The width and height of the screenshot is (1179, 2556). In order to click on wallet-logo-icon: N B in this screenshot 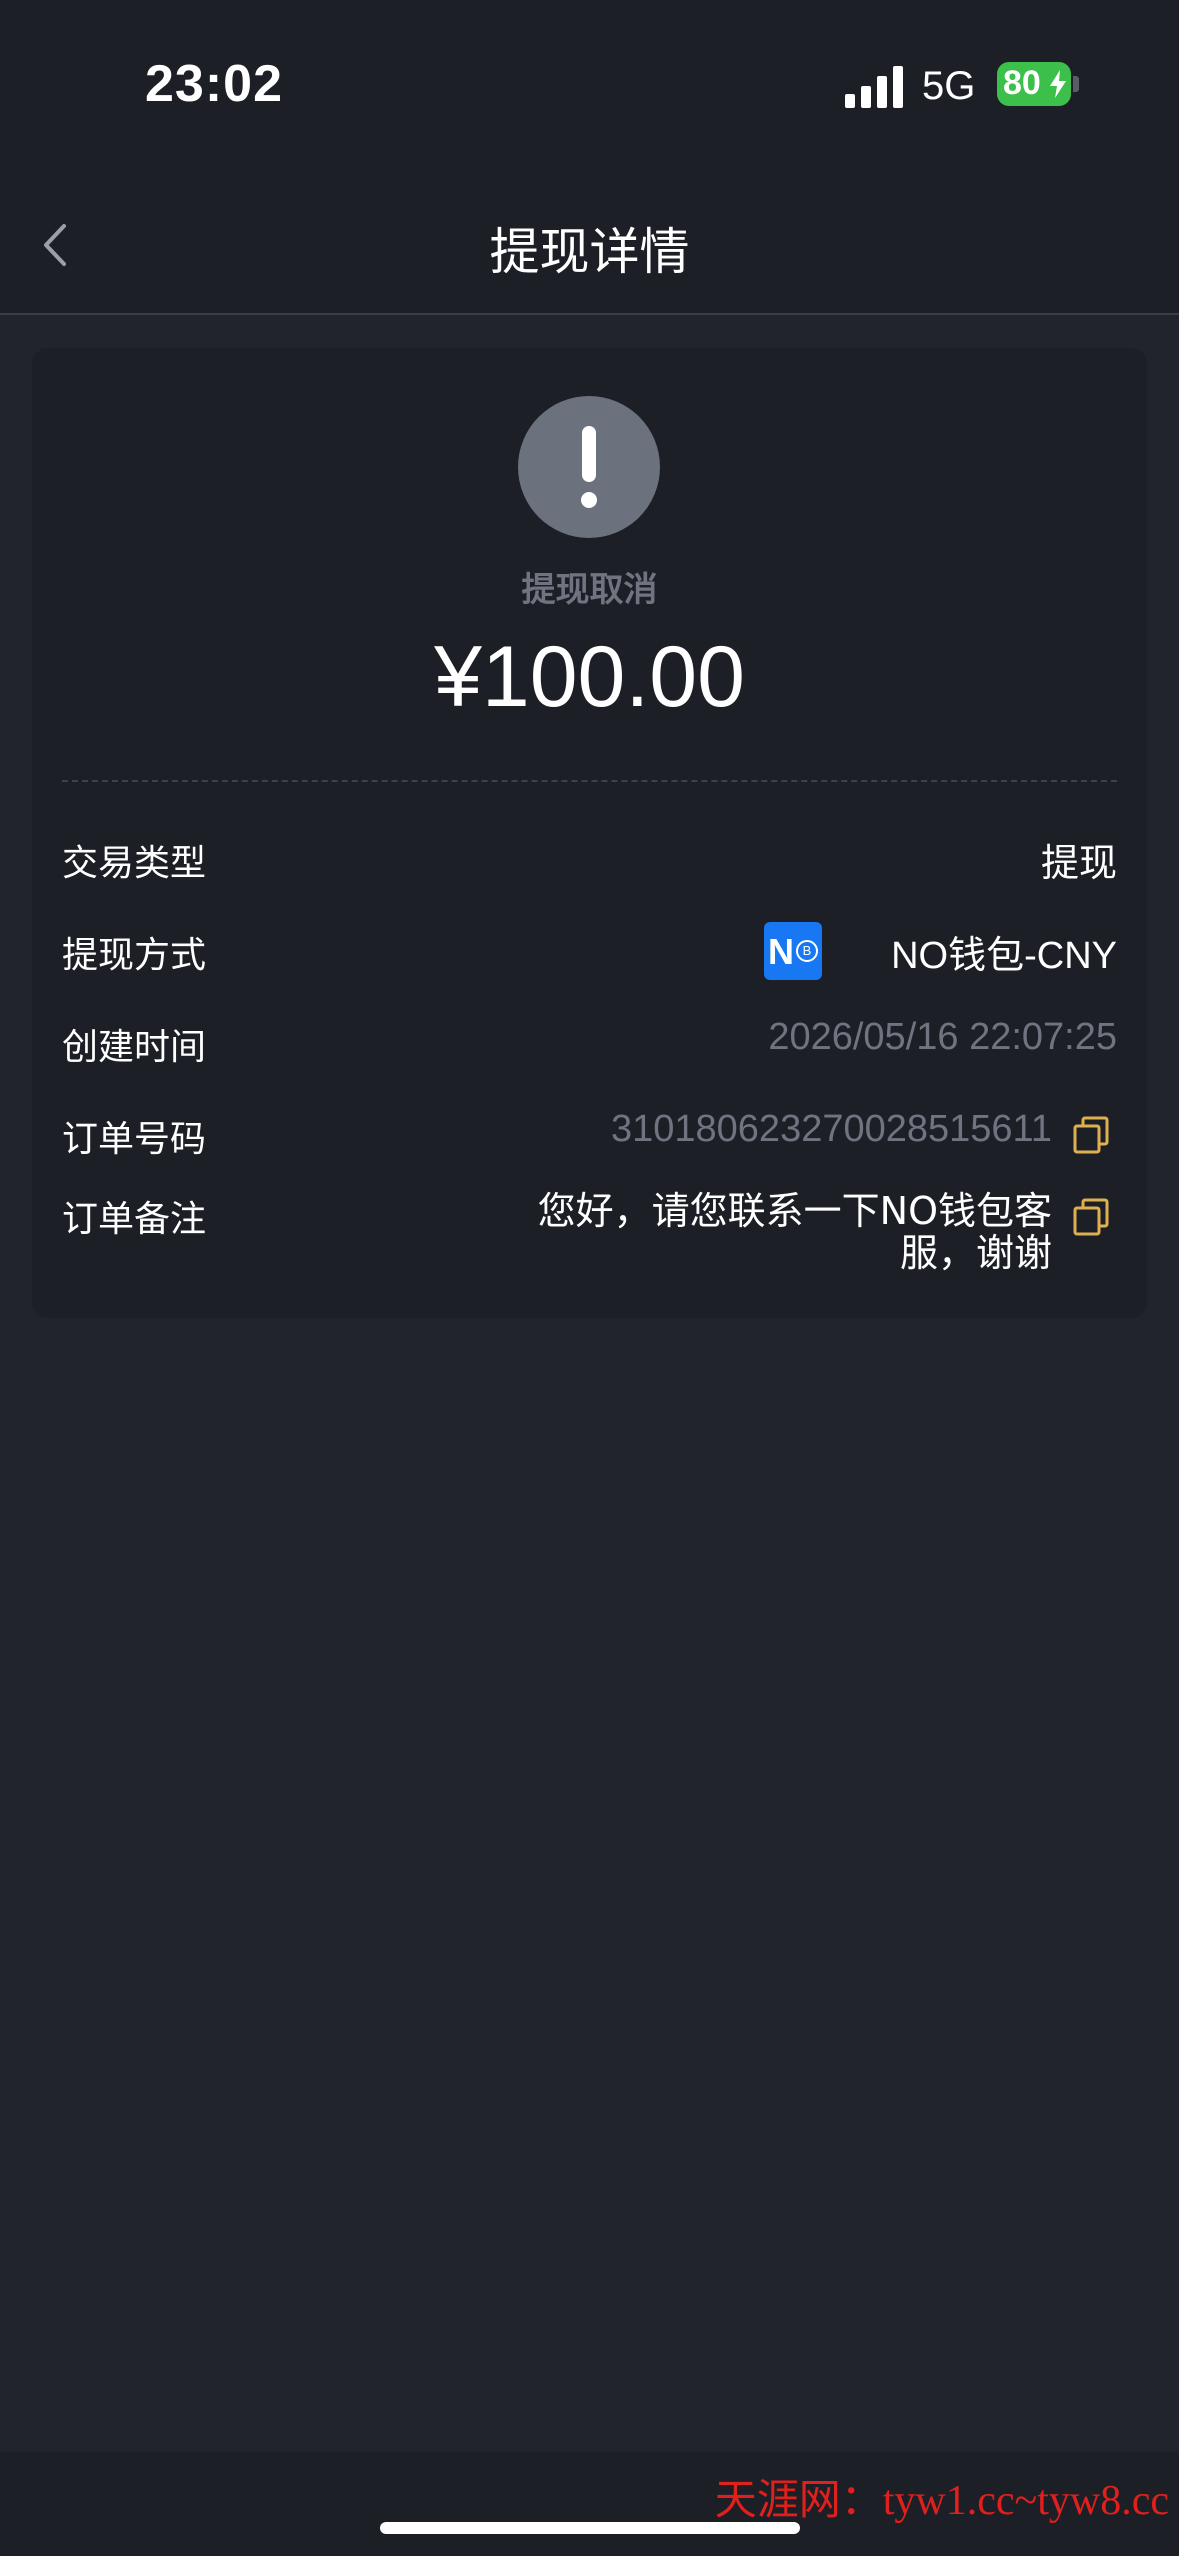, I will do `click(793, 951)`.